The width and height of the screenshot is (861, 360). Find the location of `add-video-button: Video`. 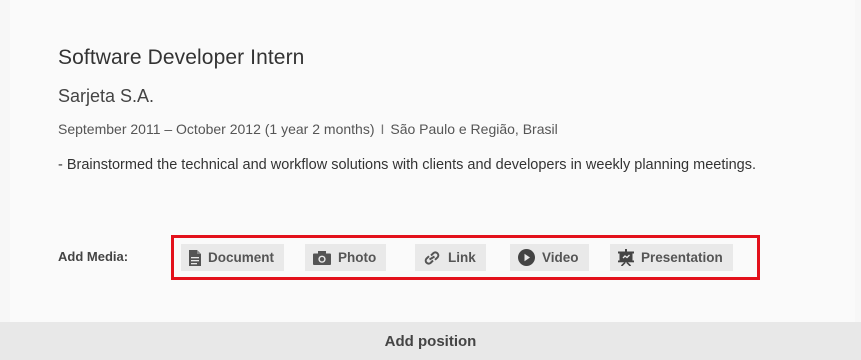

add-video-button: Video is located at coordinates (549, 257).